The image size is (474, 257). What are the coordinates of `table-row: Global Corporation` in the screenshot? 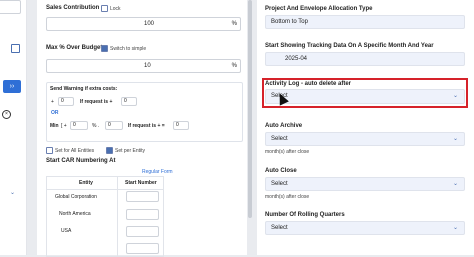 It's located at (105, 197).